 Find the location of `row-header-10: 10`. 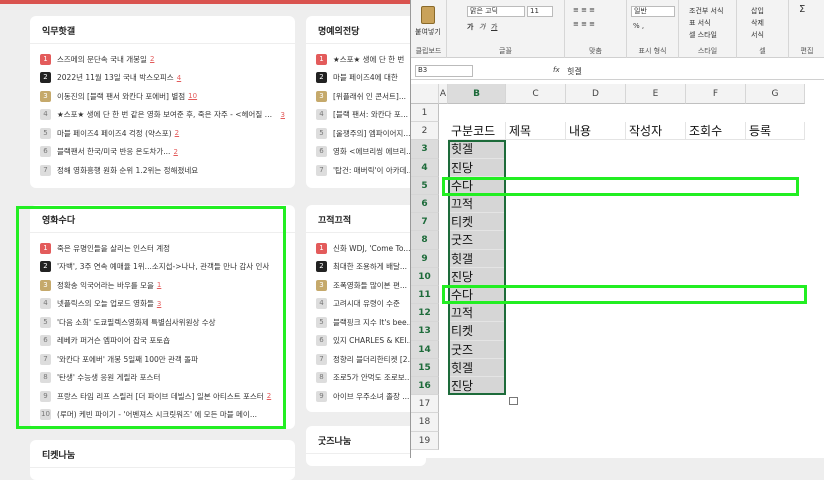

row-header-10: 10 is located at coordinates (425, 276).